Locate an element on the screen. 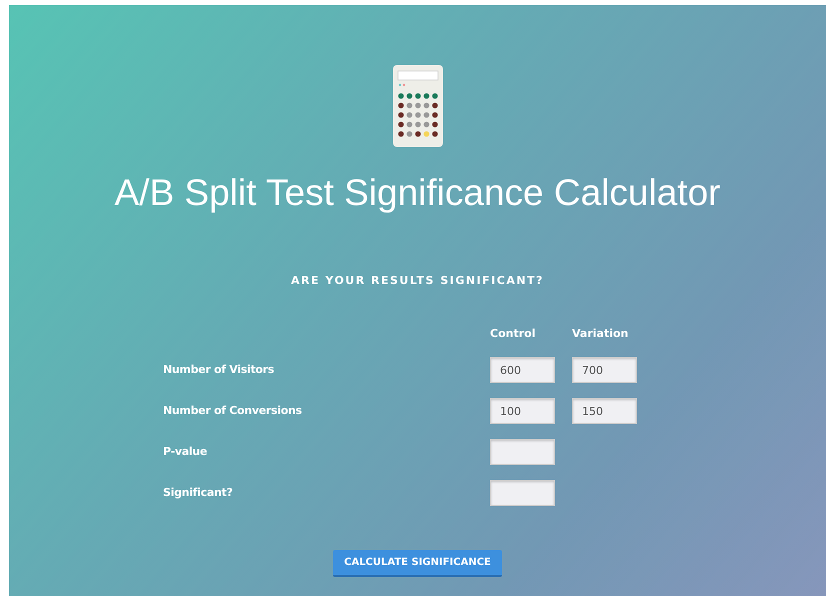  column-header: Variation is located at coordinates (601, 334).